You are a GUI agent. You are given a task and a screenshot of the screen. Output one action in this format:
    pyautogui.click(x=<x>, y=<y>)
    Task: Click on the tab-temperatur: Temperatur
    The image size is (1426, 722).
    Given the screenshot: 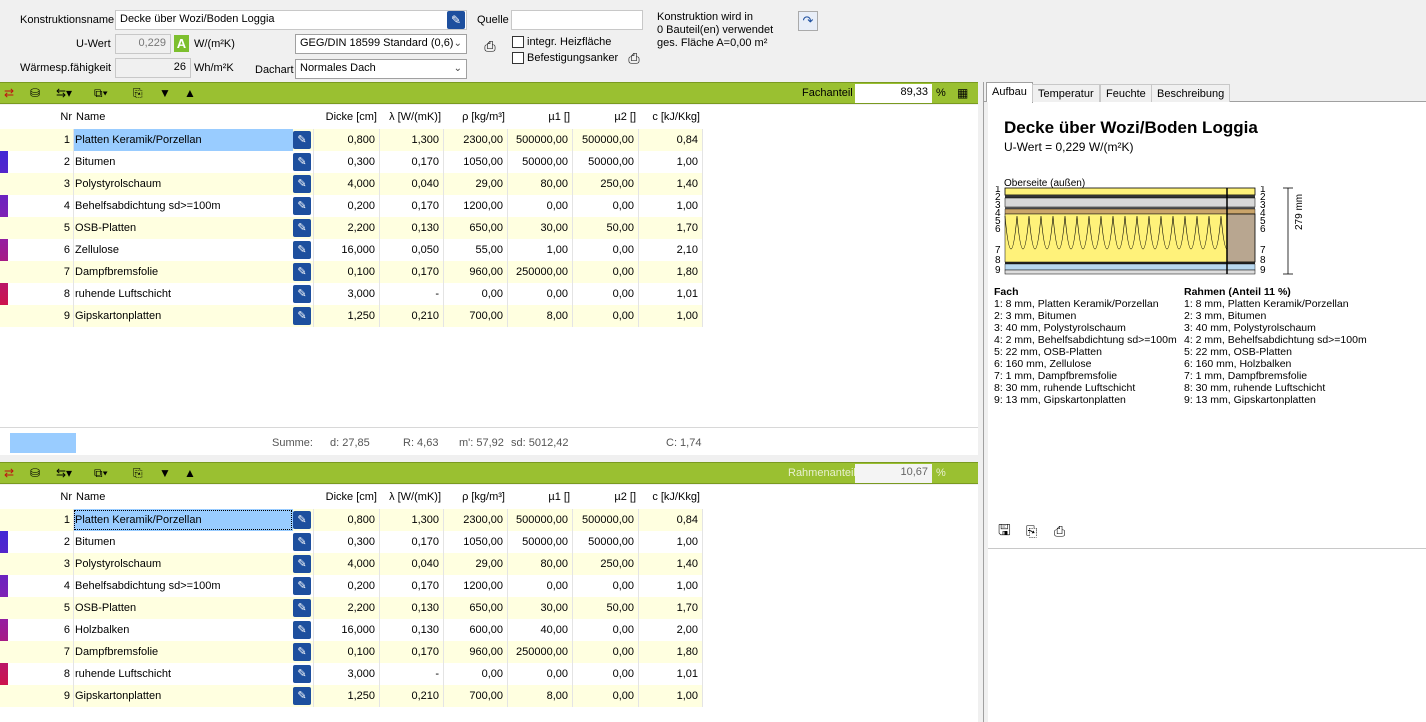 What is the action you would take?
    pyautogui.click(x=1066, y=93)
    